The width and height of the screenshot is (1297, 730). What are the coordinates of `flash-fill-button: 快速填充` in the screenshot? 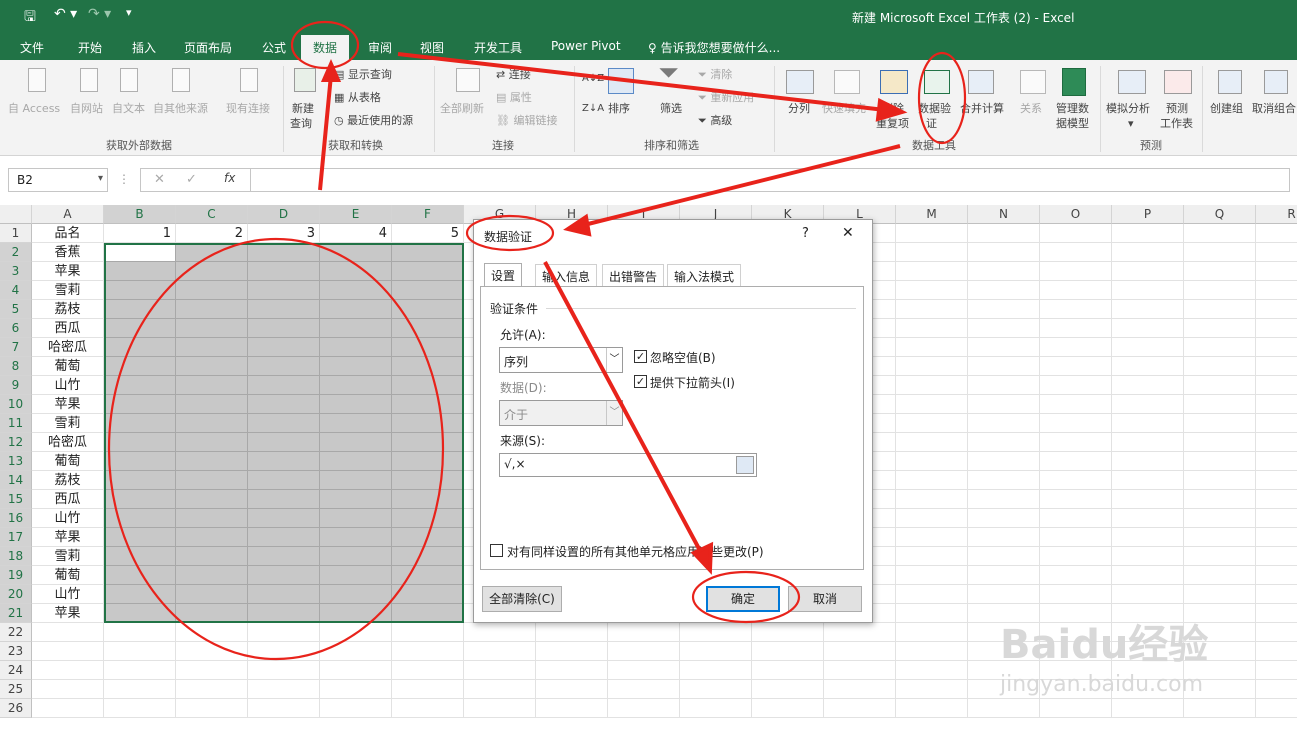 It's located at (844, 109).